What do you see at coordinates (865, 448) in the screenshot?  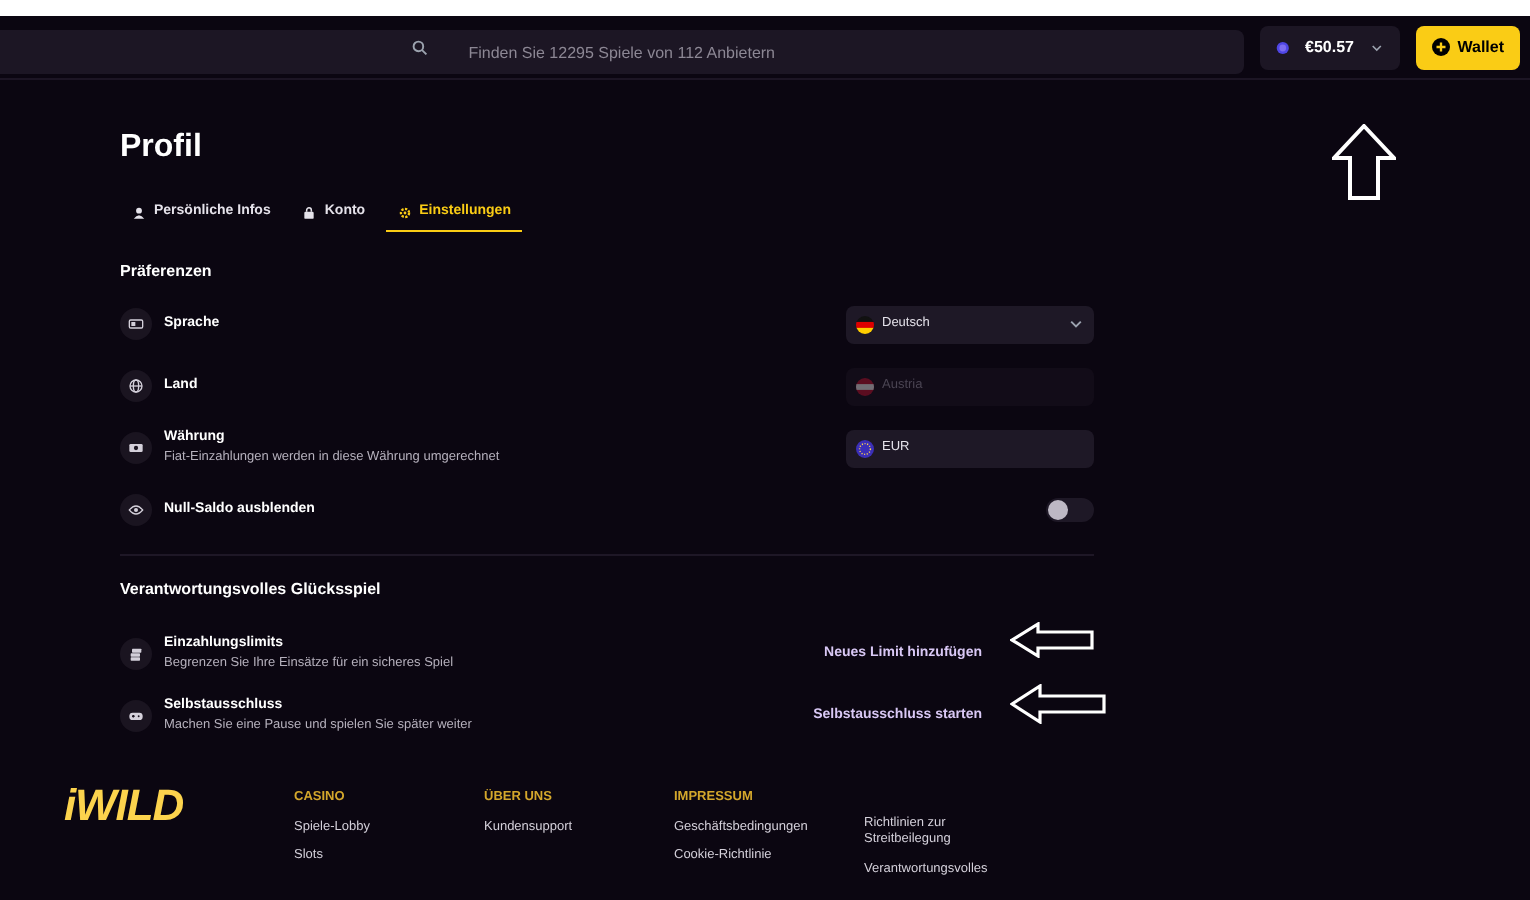 I see `euro-coin-icon` at bounding box center [865, 448].